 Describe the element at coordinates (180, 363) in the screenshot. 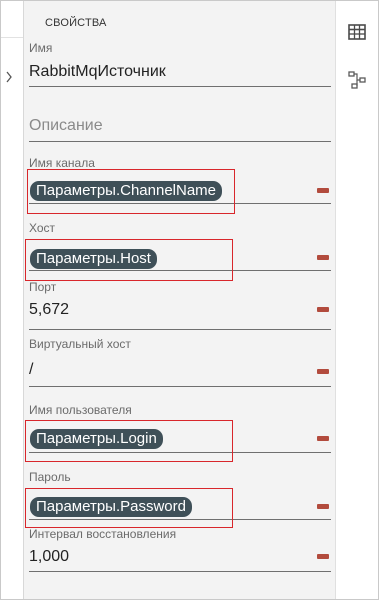

I see `virtual-host-field: Виртуальный хост /` at that location.